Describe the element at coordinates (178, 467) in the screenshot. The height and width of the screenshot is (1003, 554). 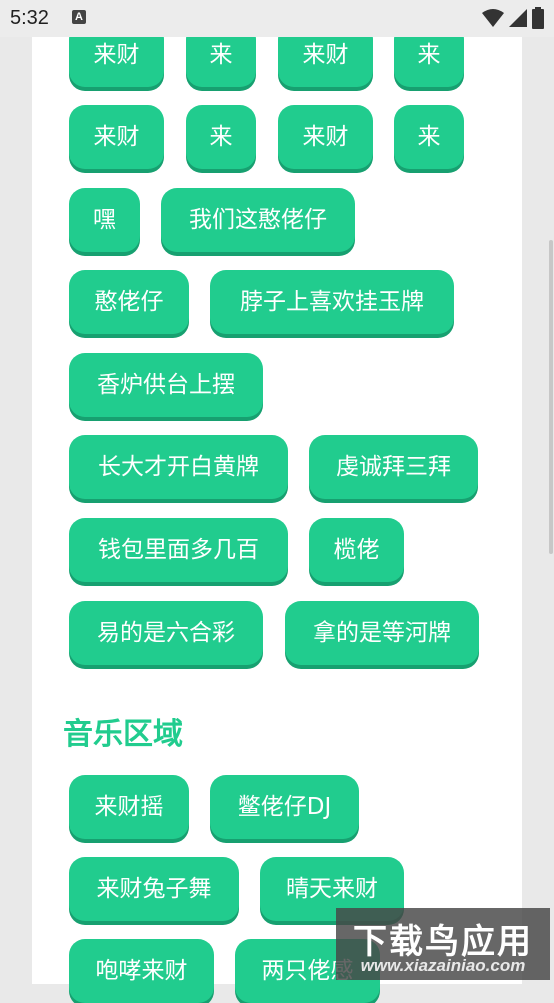
I see `tag-chip: 长大才开白黄牌` at that location.